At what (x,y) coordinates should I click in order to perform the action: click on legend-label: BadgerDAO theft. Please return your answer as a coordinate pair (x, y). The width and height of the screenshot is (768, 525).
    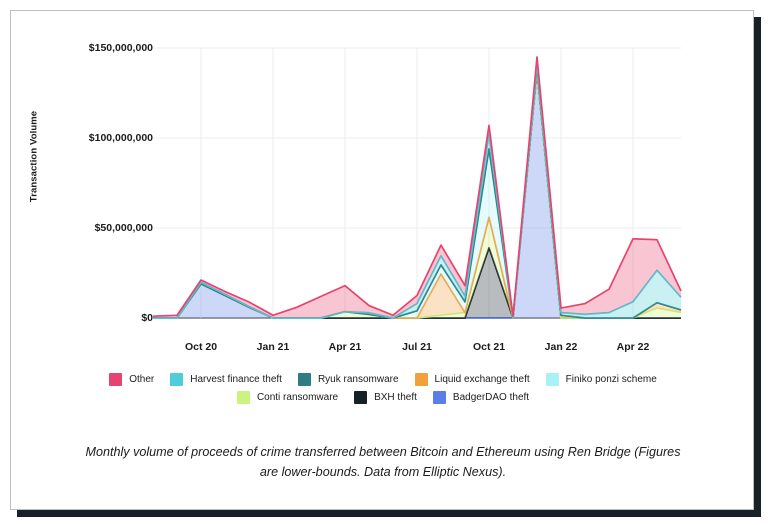
    Looking at the image, I should click on (491, 397).